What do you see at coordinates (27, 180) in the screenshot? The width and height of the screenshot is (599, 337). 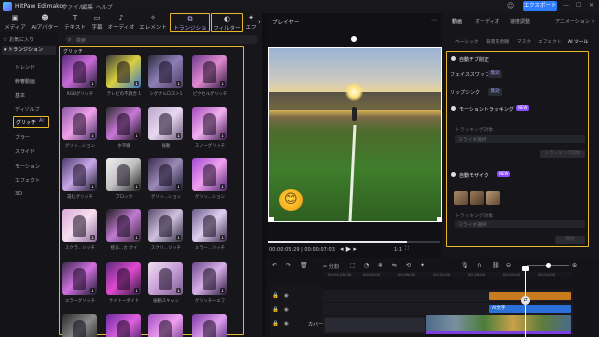 I see `sidebar-item-effect: エフェクト` at bounding box center [27, 180].